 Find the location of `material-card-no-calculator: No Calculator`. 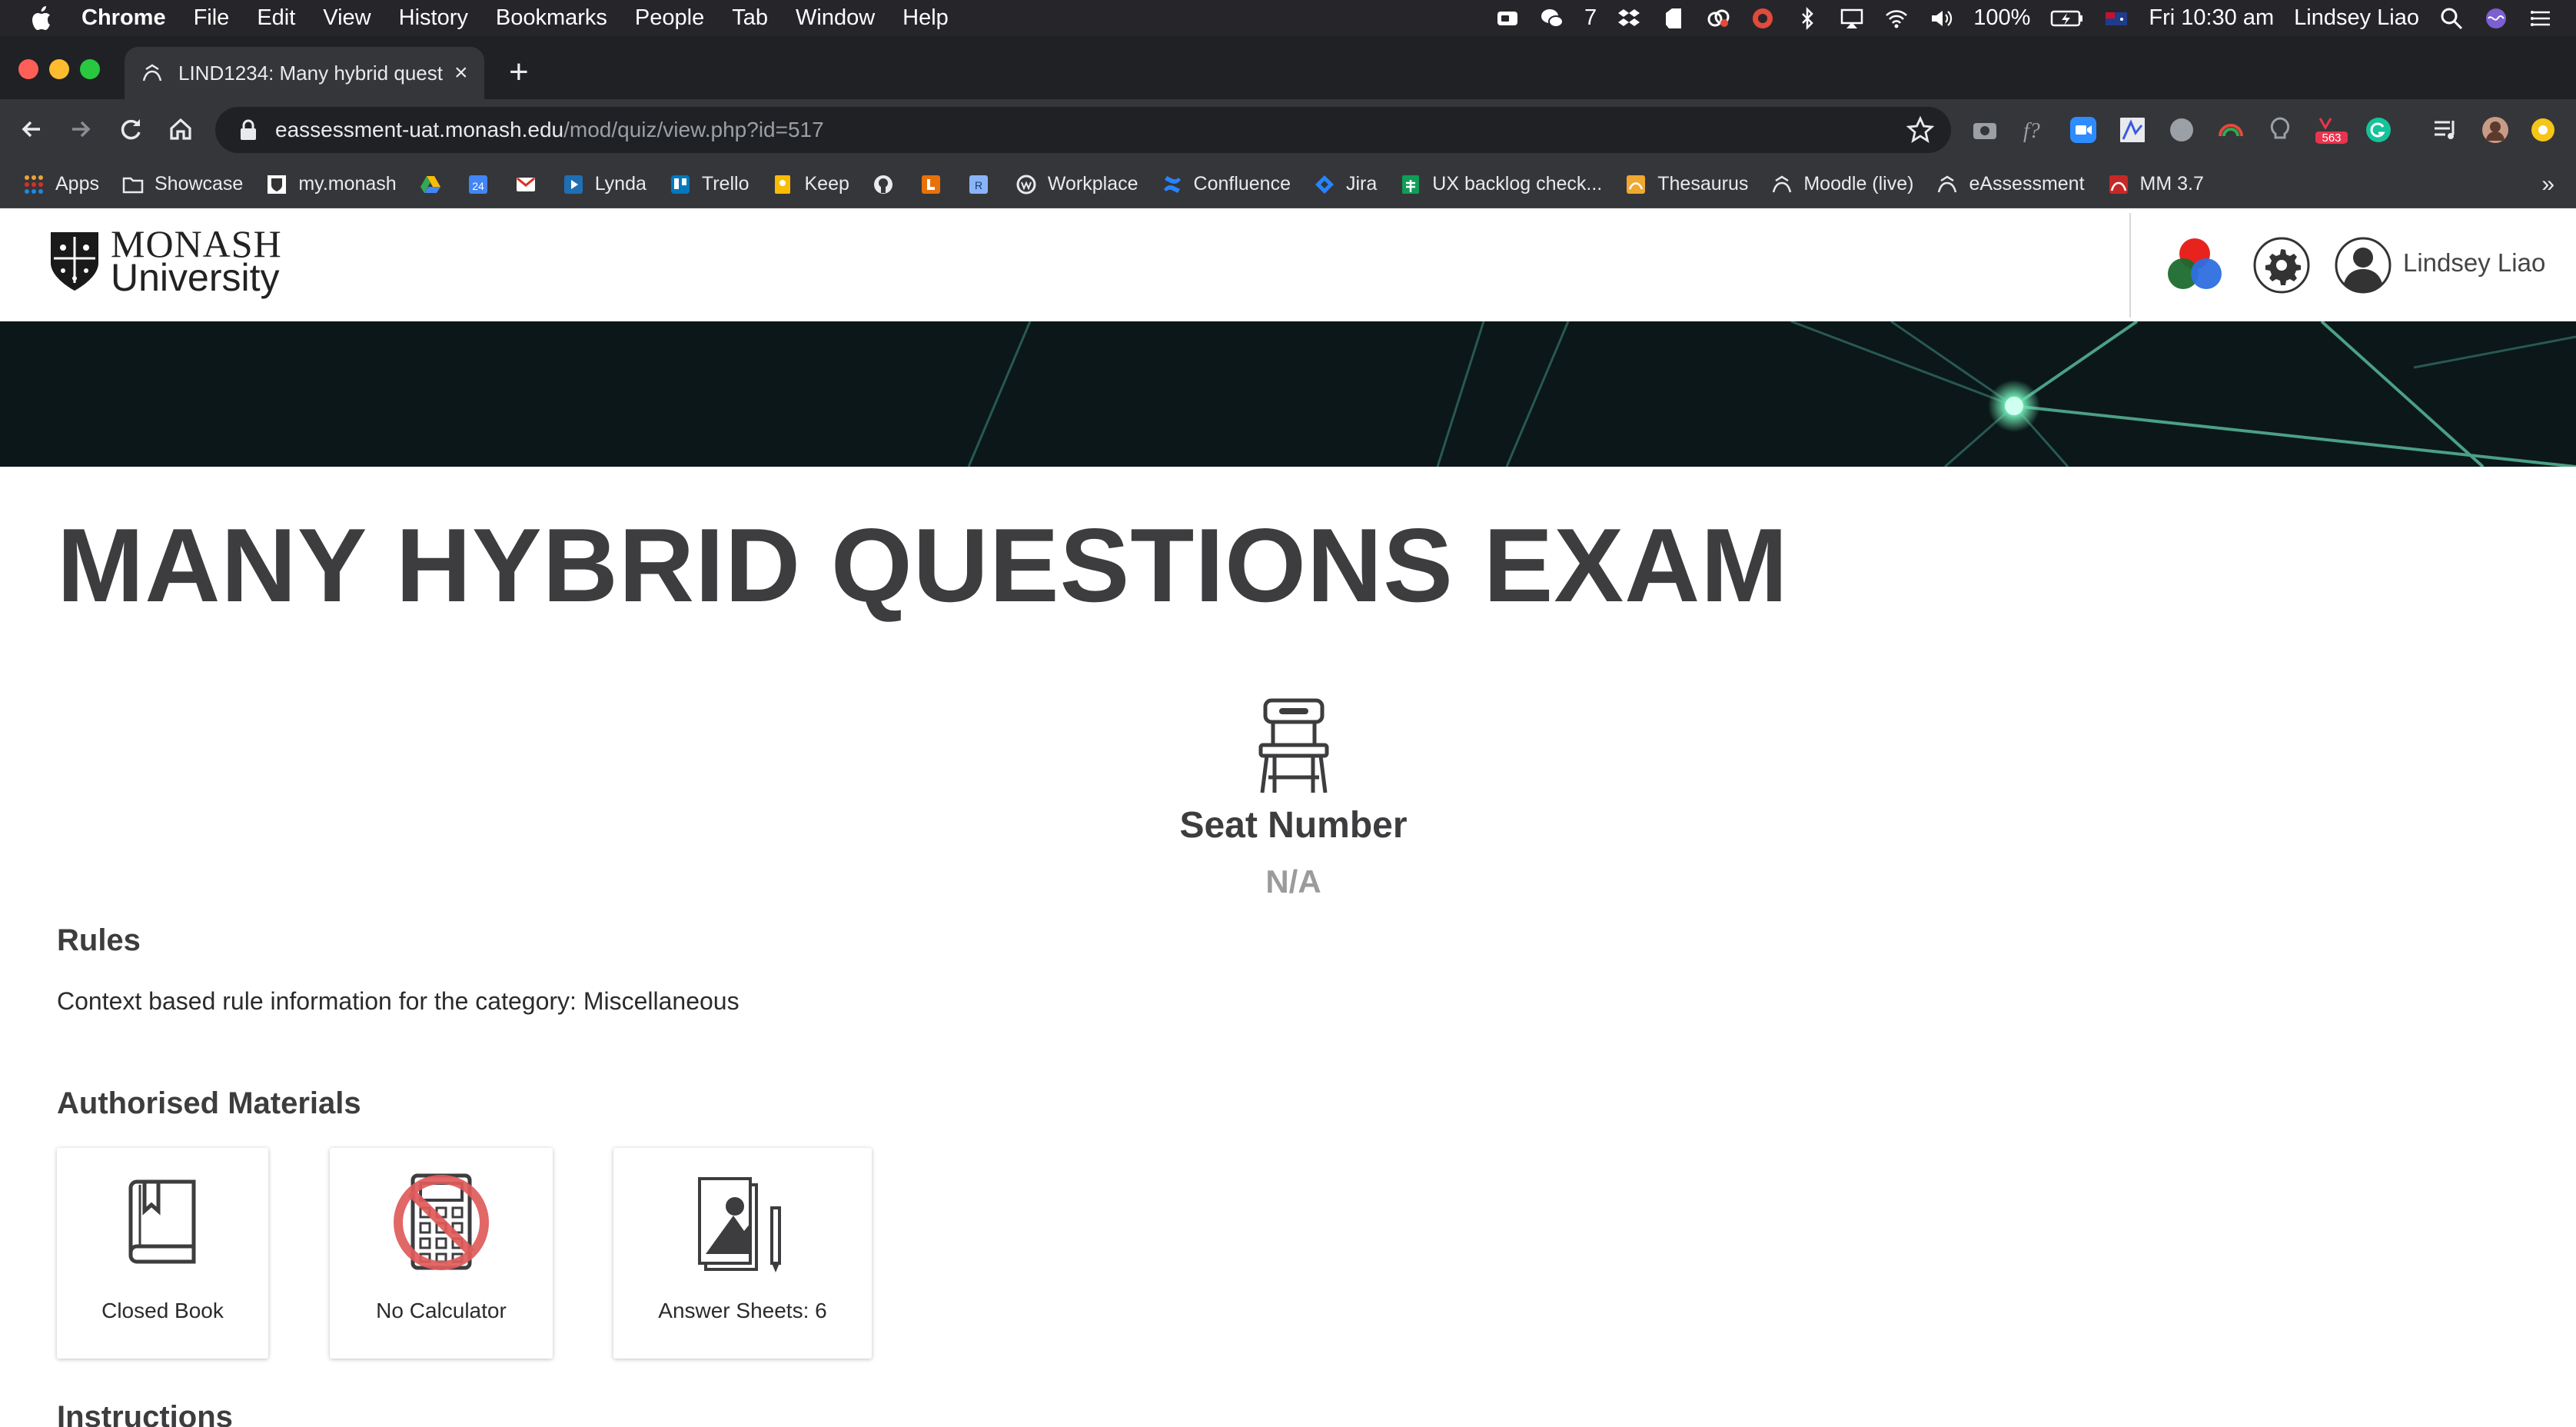

material-card-no-calculator: No Calculator is located at coordinates (442, 1253).